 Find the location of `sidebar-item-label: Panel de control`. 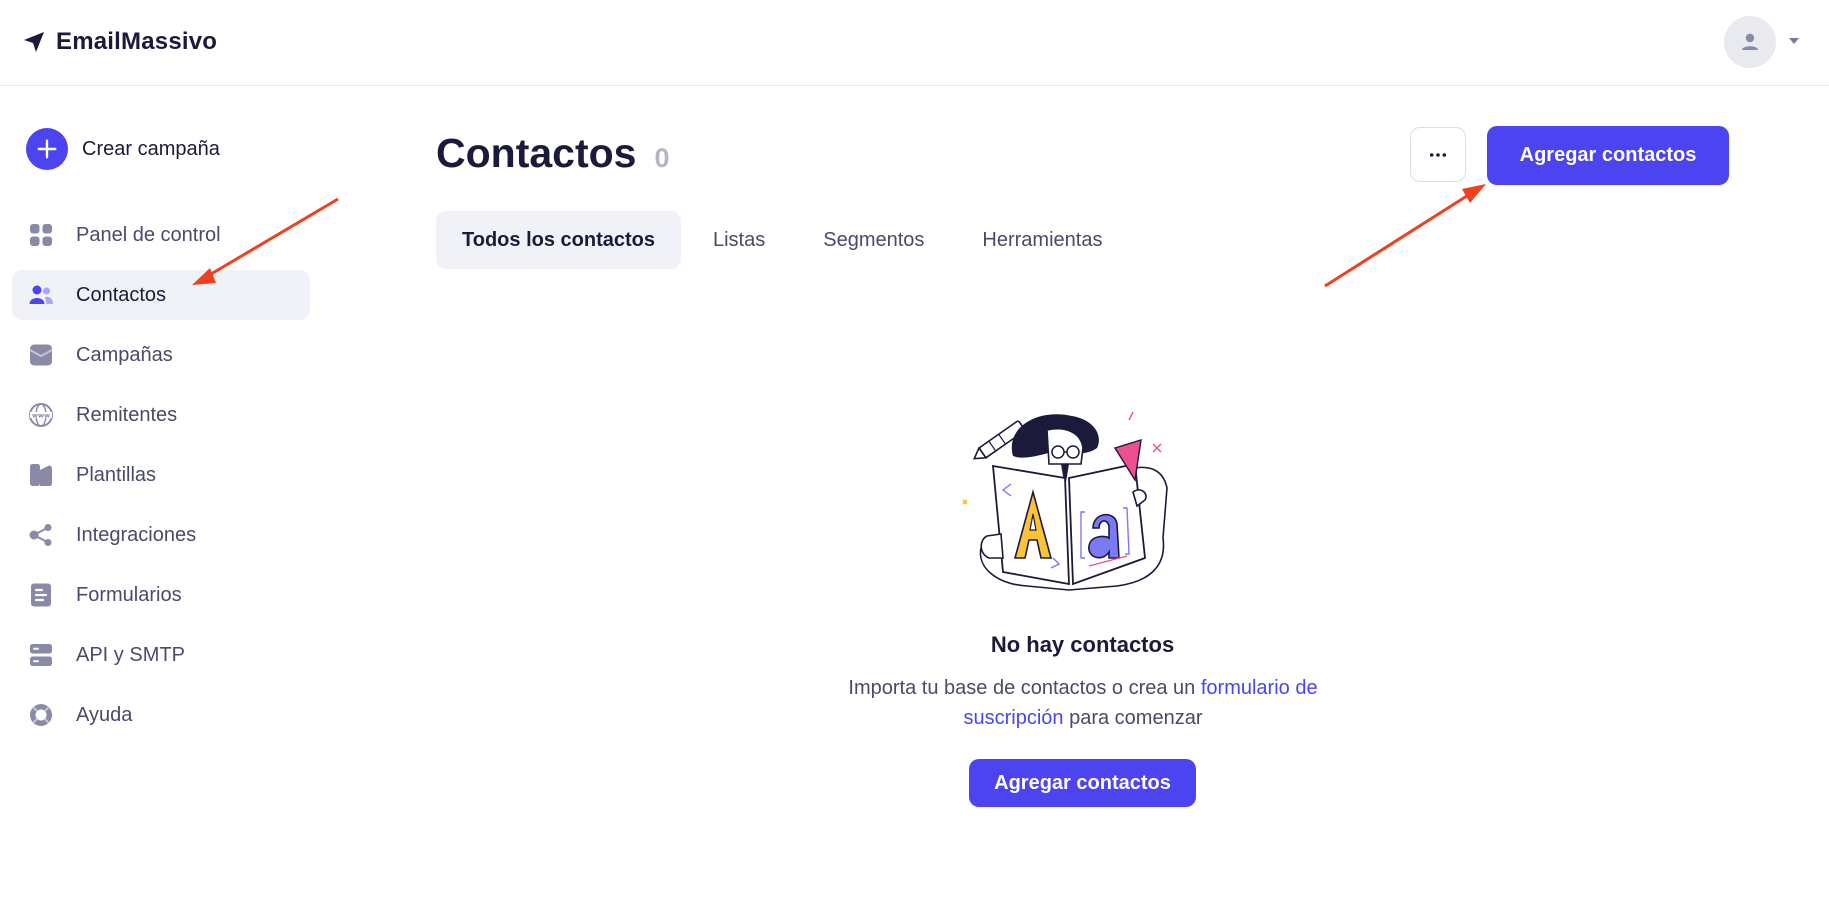

sidebar-item-label: Panel de control is located at coordinates (148, 234).